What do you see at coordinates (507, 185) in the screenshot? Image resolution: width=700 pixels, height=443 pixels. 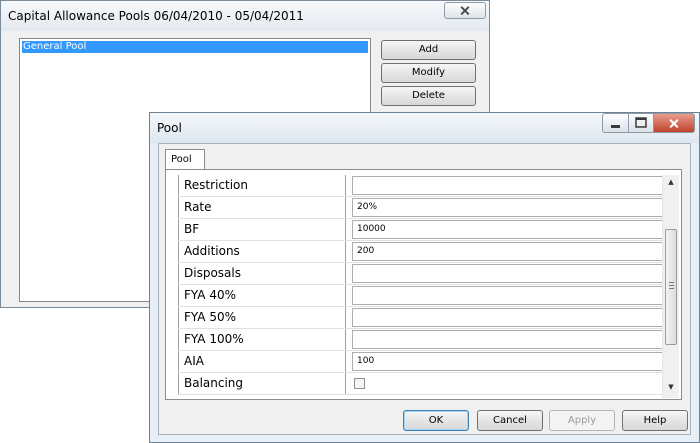 I see `restriction-field` at bounding box center [507, 185].